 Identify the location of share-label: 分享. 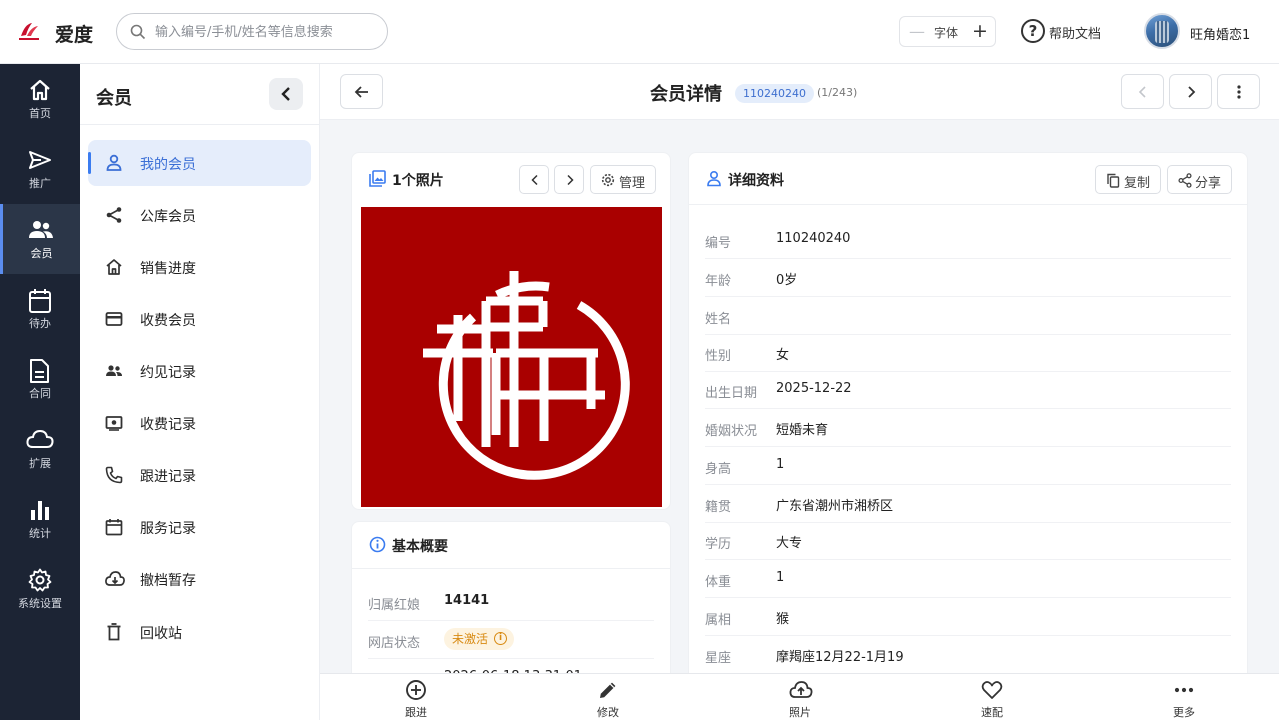
(1208, 183).